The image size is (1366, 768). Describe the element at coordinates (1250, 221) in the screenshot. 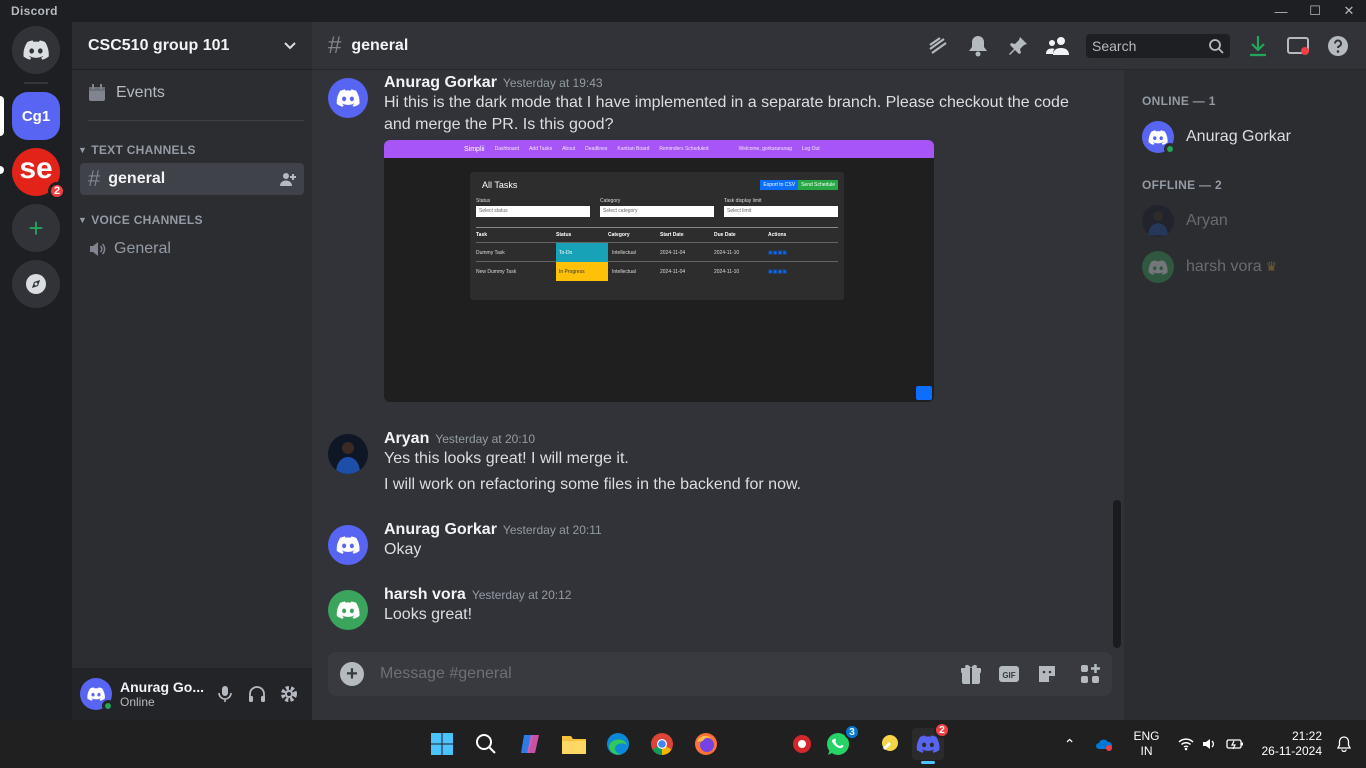

I see `member-item: Aryan` at that location.